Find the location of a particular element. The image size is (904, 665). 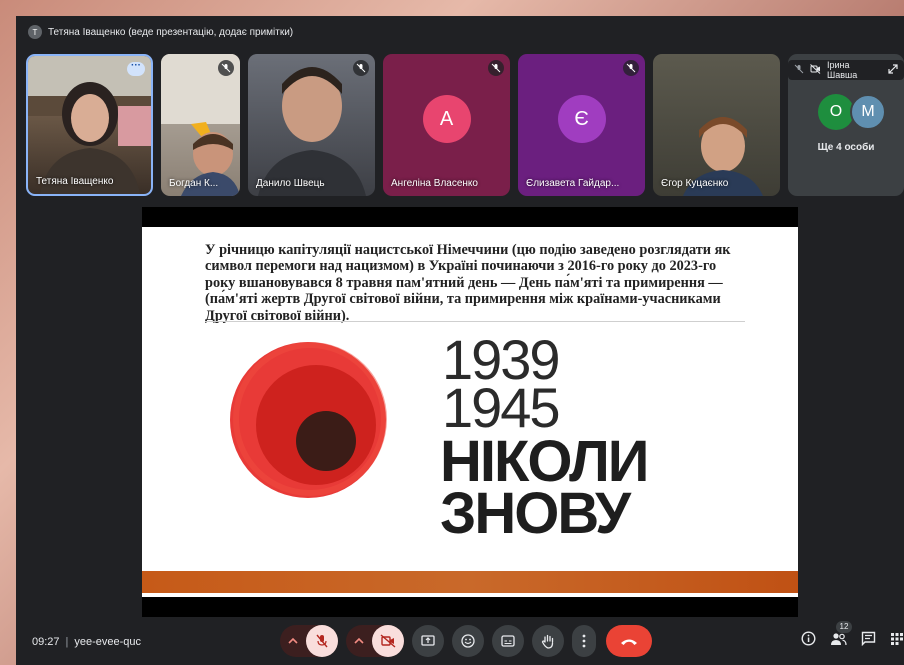

avatar-m: М is located at coordinates (868, 112).